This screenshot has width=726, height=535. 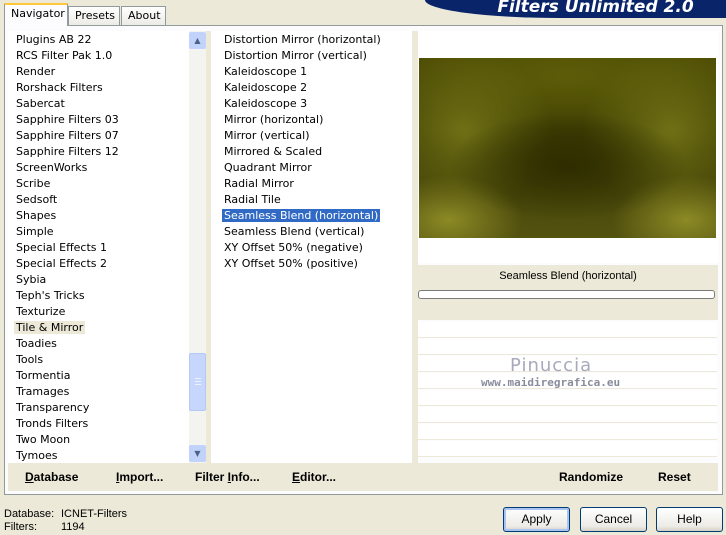 I want to click on item-label: Two Moon, so click(x=43, y=439).